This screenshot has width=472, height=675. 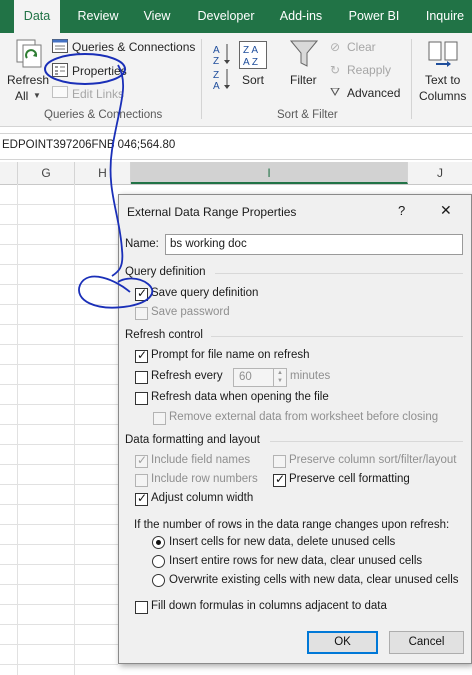 I want to click on ok-button: OK, so click(x=342, y=642).